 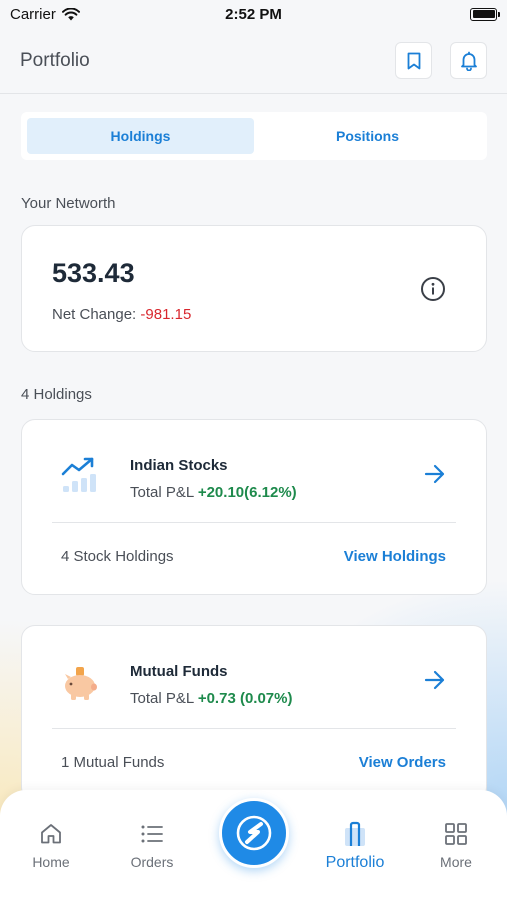 I want to click on holding-count: 1 Mutual Funds, so click(x=113, y=762).